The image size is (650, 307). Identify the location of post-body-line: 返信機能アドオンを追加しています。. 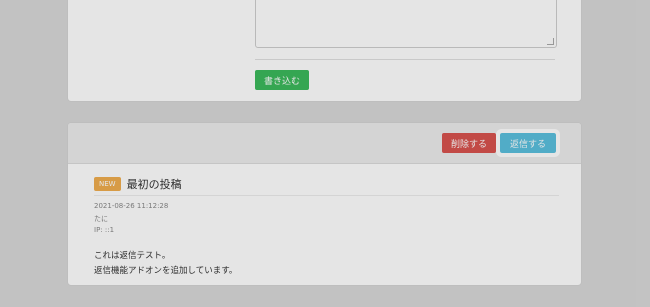
(166, 271).